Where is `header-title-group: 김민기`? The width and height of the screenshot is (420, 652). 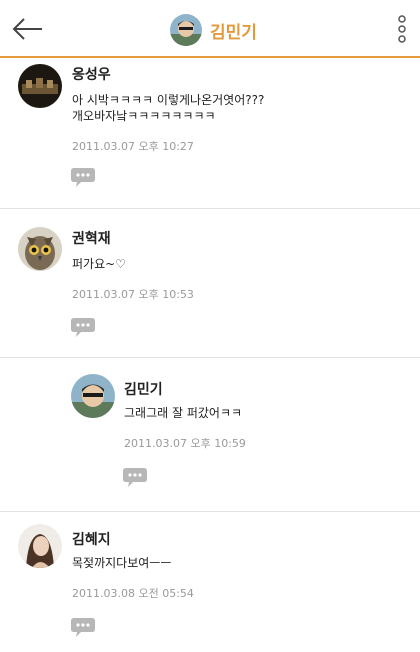
header-title-group: 김민기 is located at coordinates (213, 30).